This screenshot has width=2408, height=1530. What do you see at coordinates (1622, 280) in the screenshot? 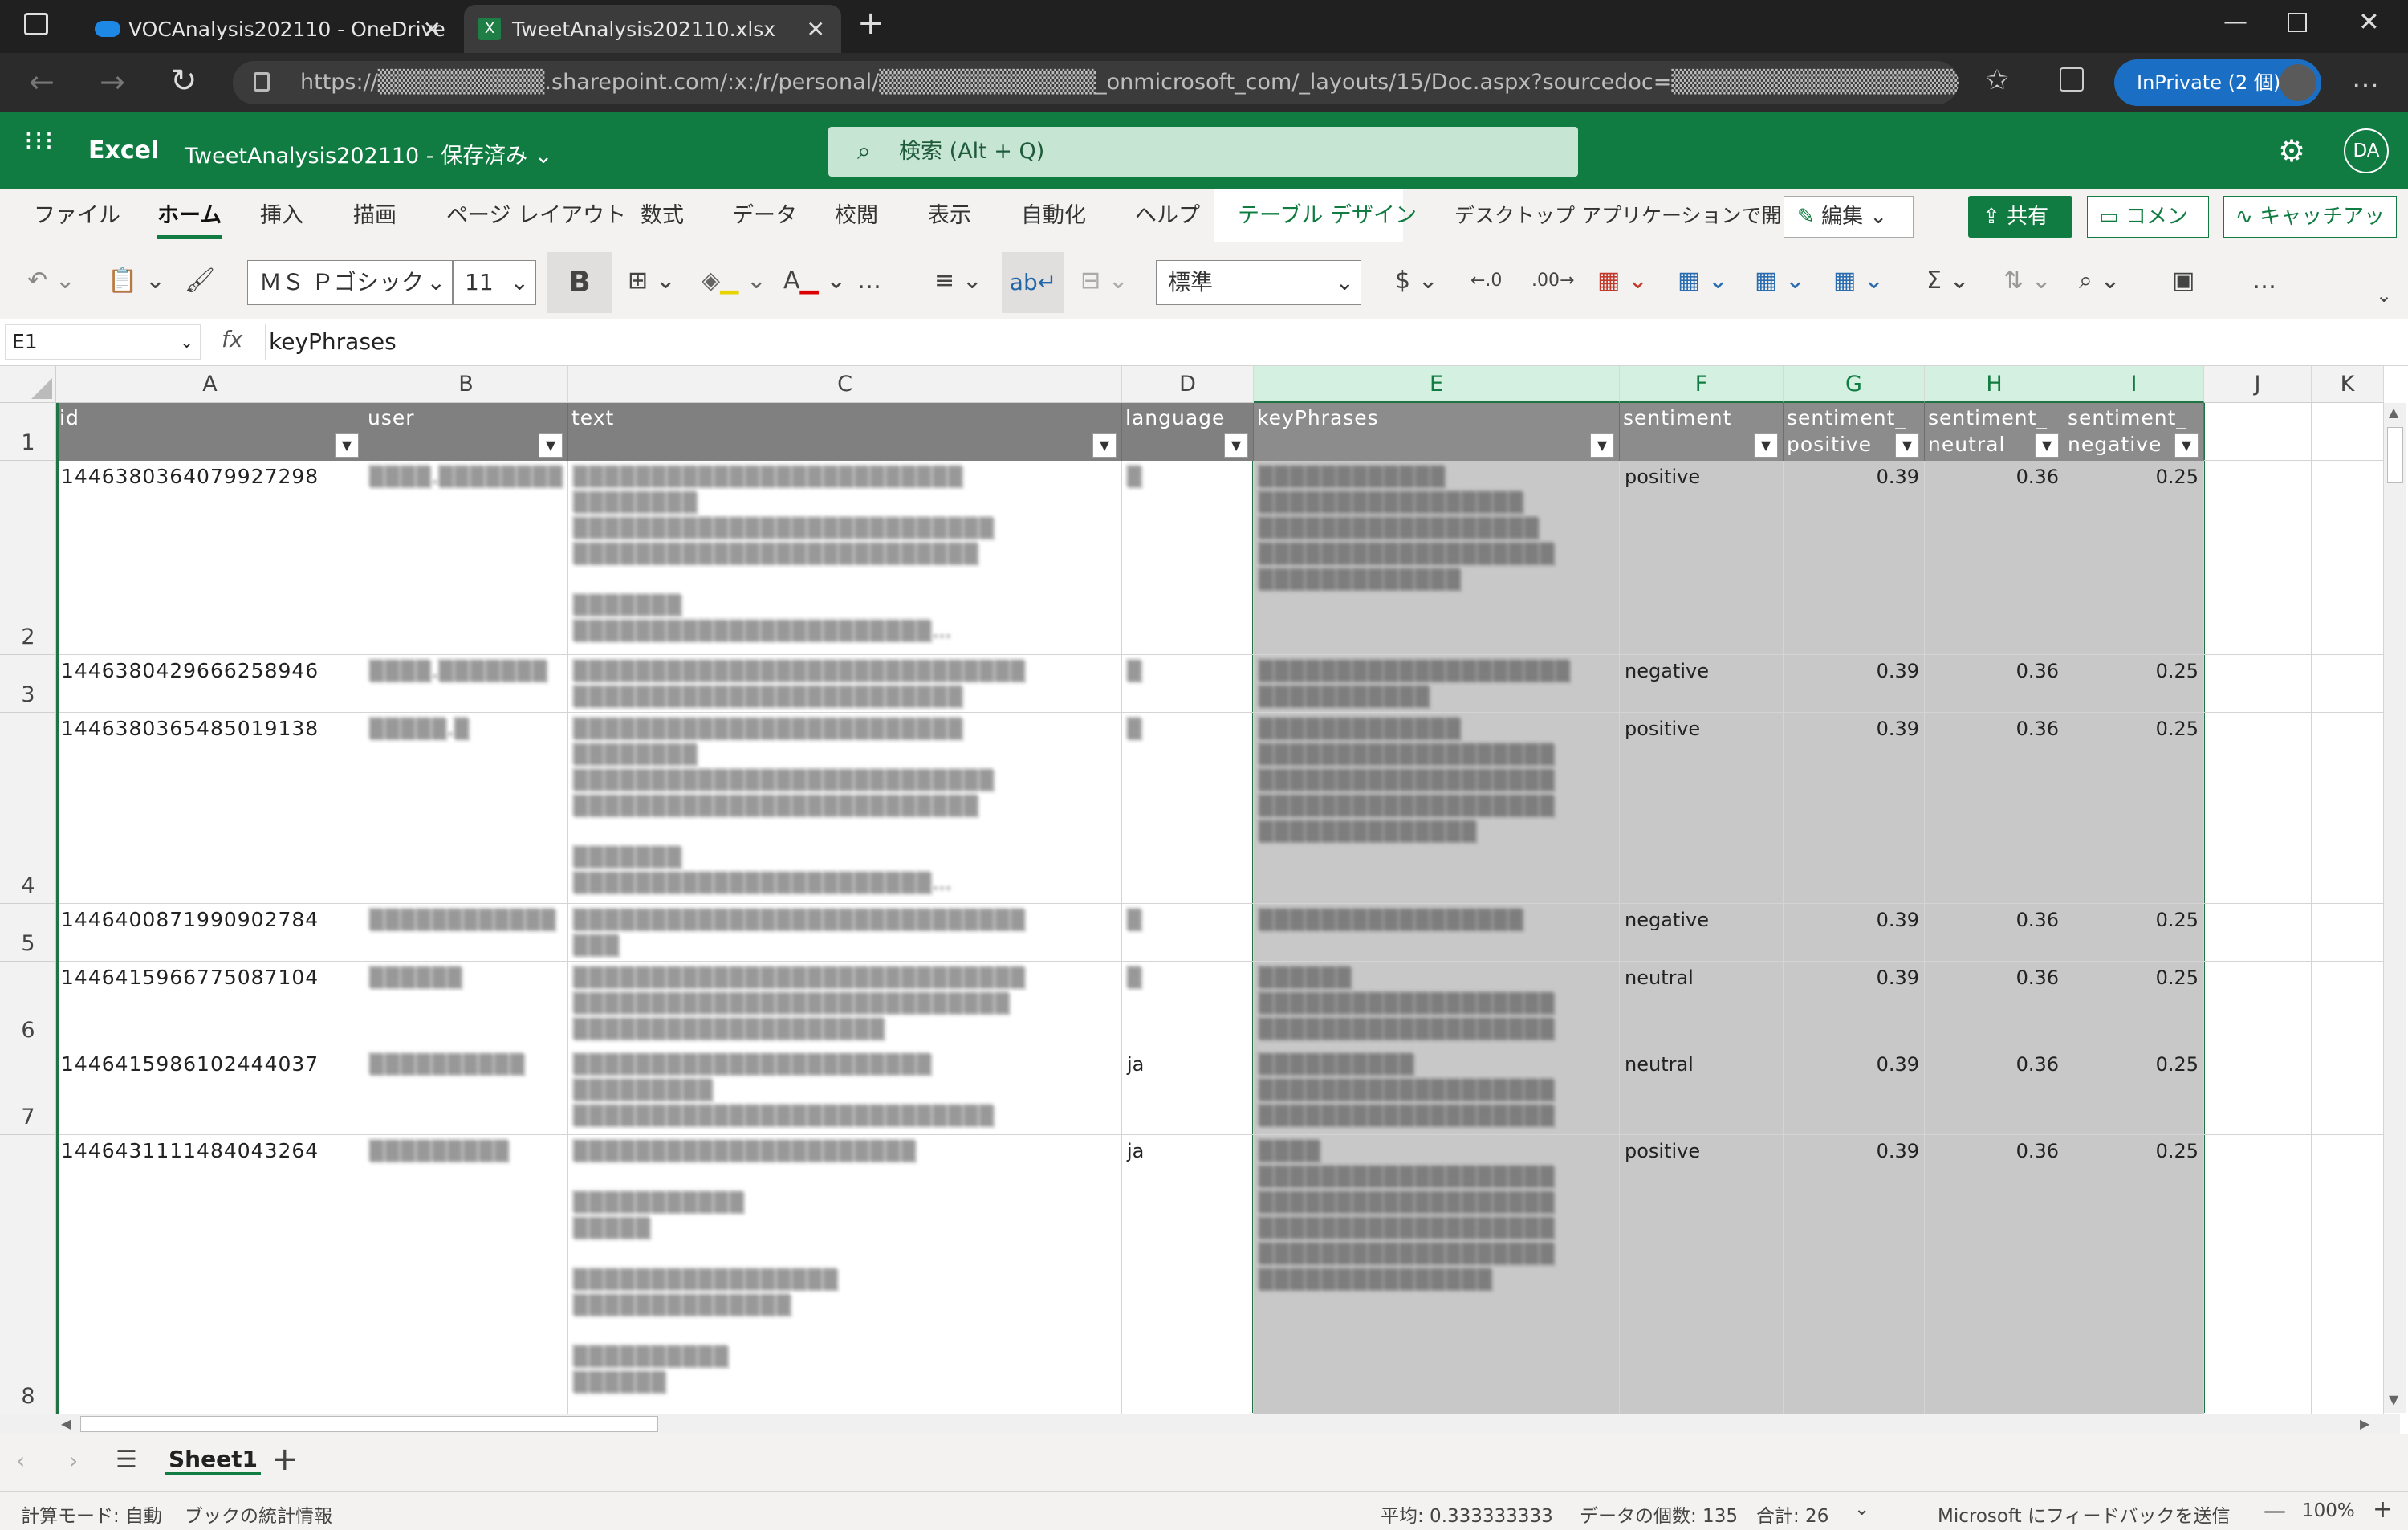
I see `conditional-format-icon: ▦ ⌄` at bounding box center [1622, 280].